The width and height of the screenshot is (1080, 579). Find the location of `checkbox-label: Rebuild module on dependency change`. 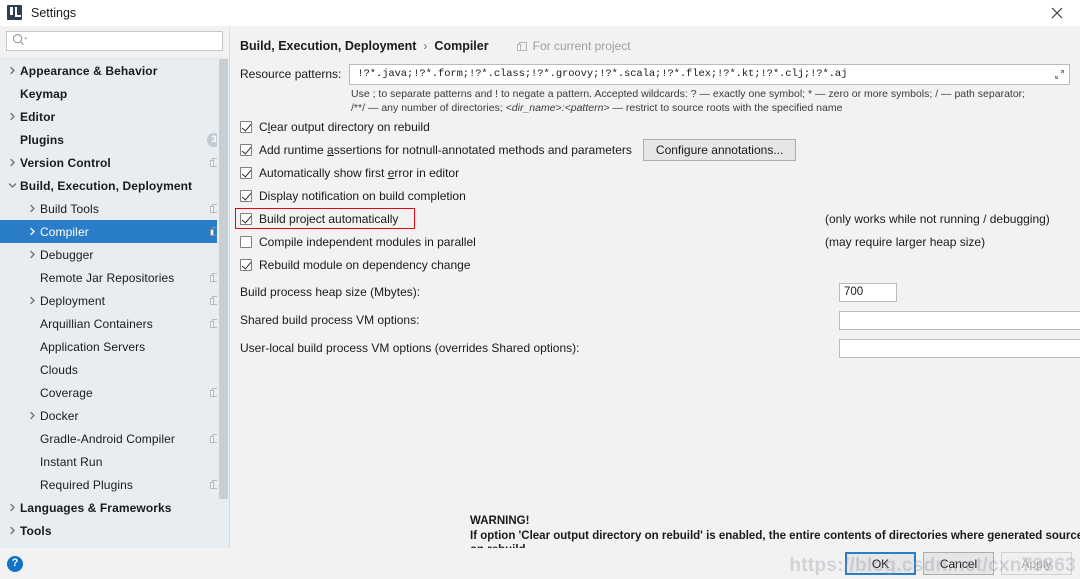

checkbox-label: Rebuild module on dependency change is located at coordinates (365, 265).